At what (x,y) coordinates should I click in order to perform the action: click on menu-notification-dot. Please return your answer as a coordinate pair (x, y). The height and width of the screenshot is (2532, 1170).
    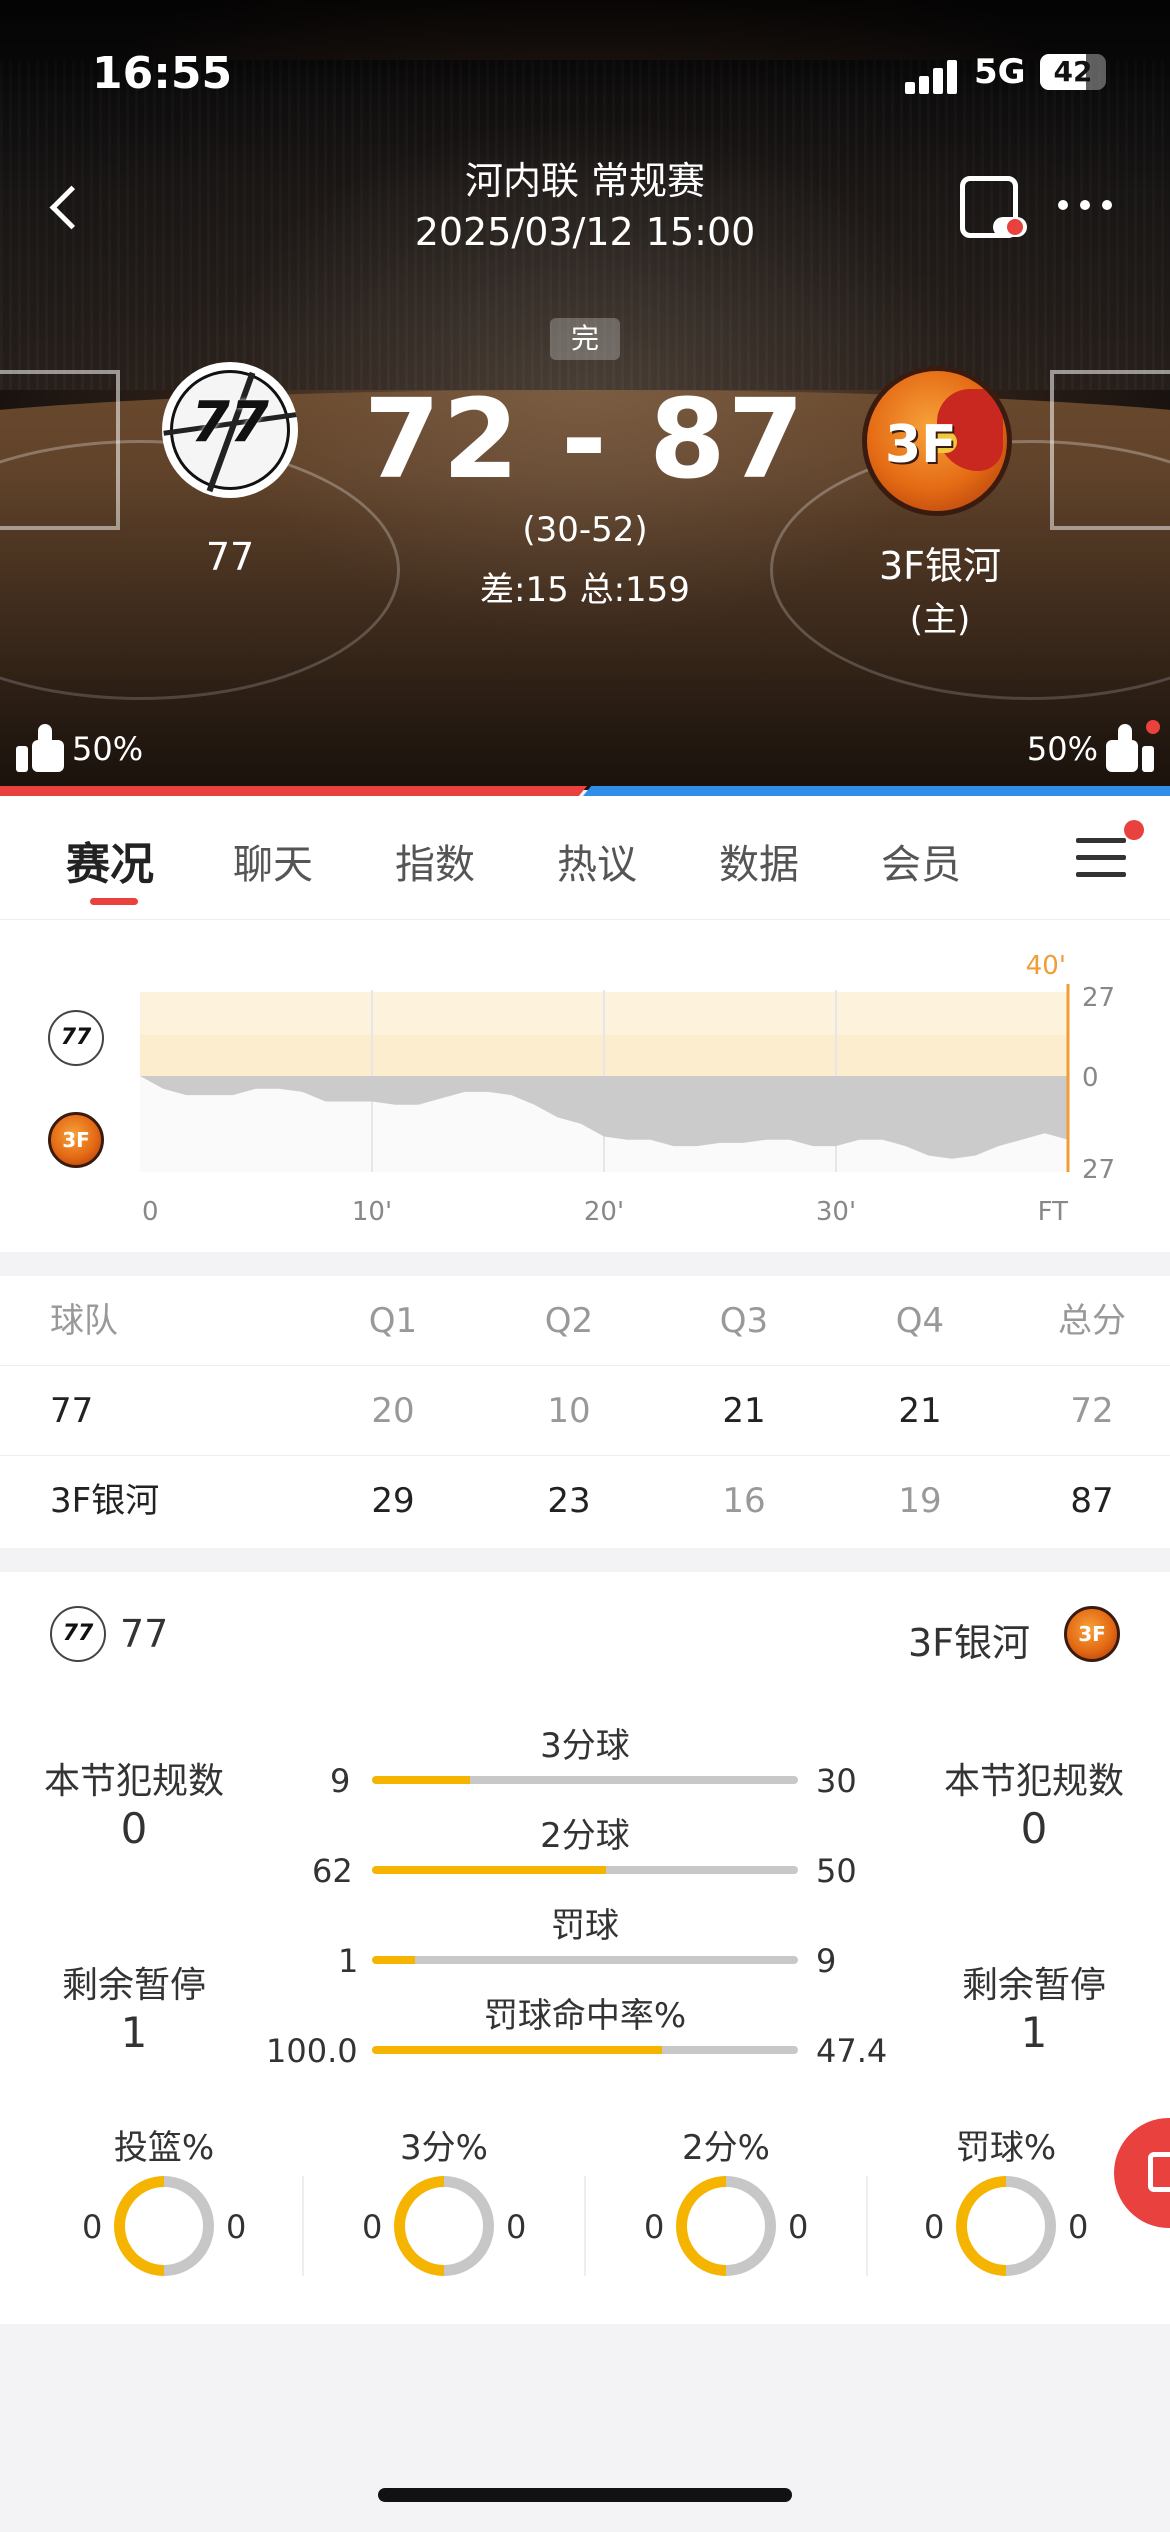
    Looking at the image, I should click on (1134, 830).